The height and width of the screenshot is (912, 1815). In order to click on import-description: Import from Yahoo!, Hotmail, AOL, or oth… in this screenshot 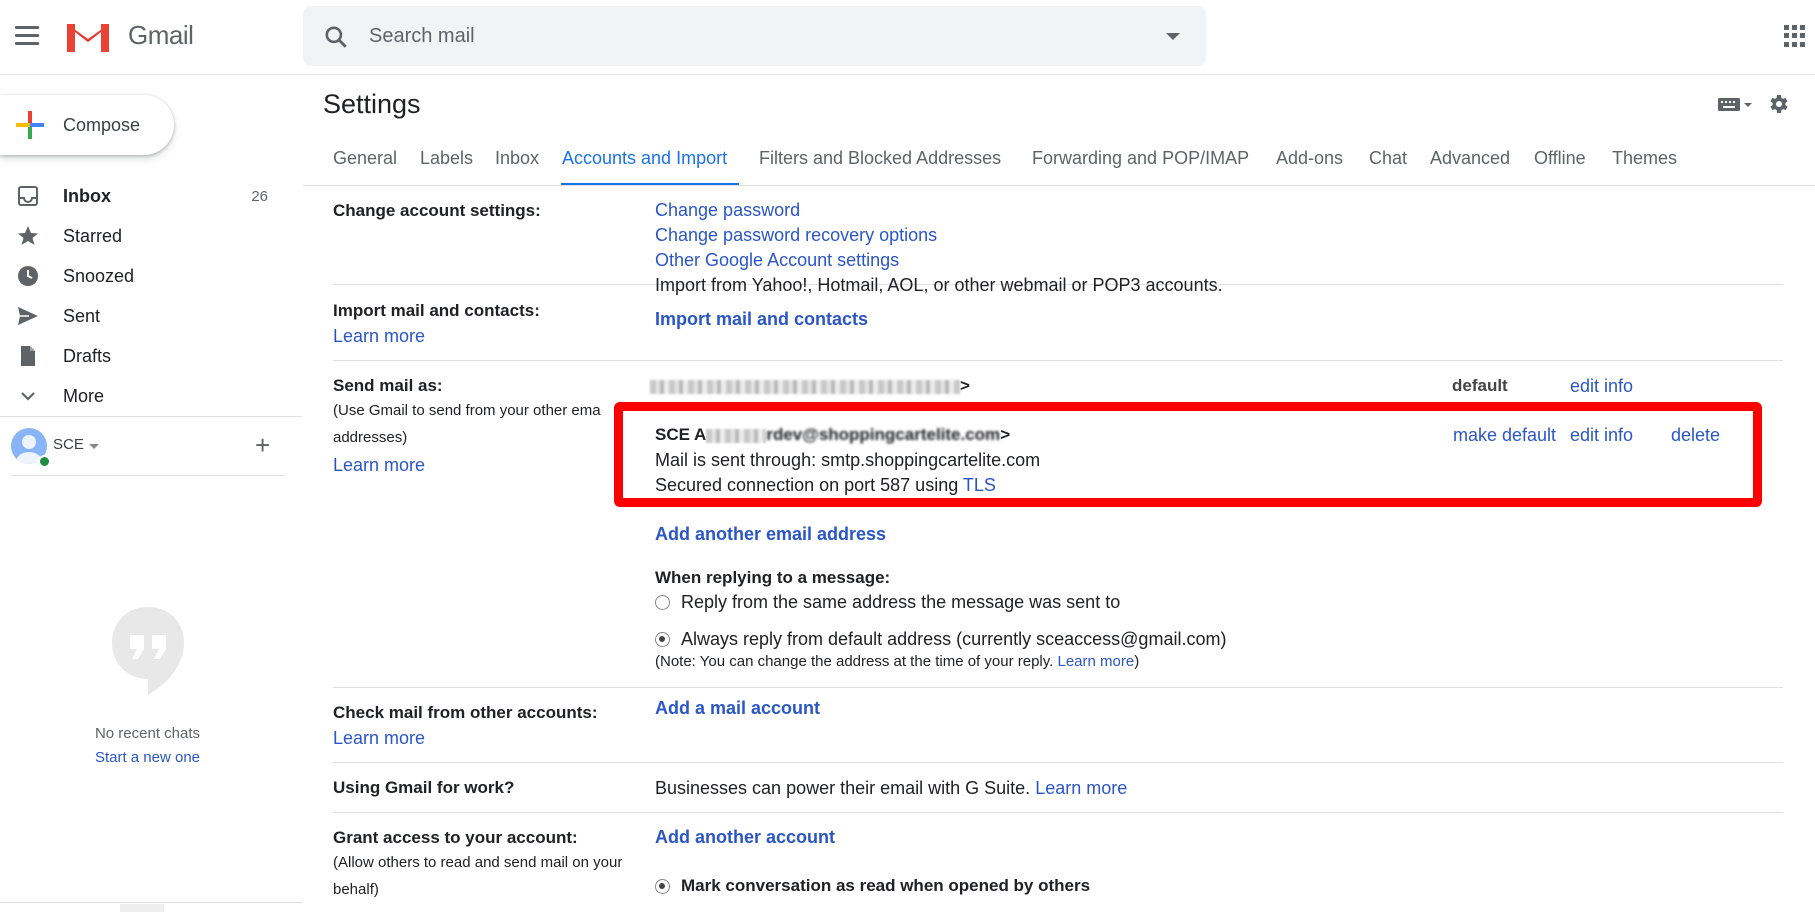, I will do `click(939, 285)`.